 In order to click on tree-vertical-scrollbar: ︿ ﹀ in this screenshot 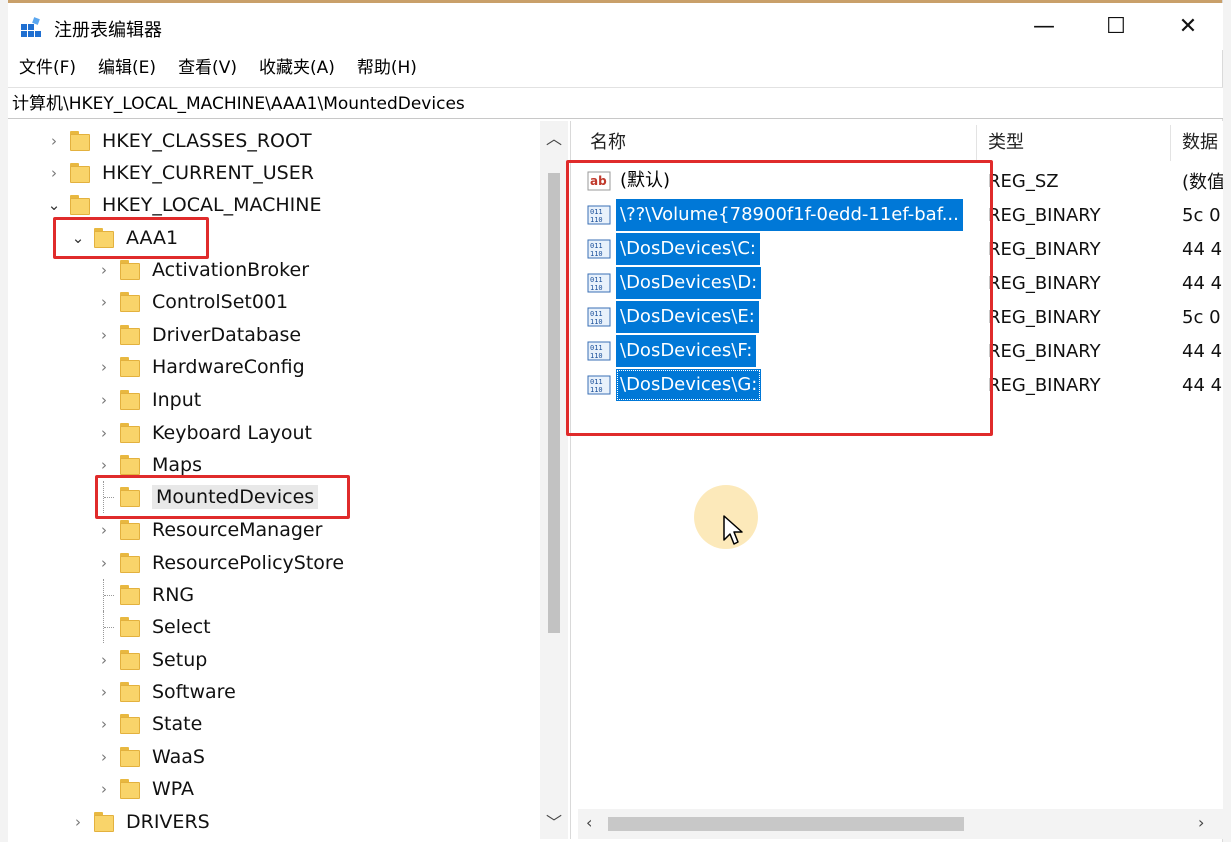, I will do `click(554, 480)`.